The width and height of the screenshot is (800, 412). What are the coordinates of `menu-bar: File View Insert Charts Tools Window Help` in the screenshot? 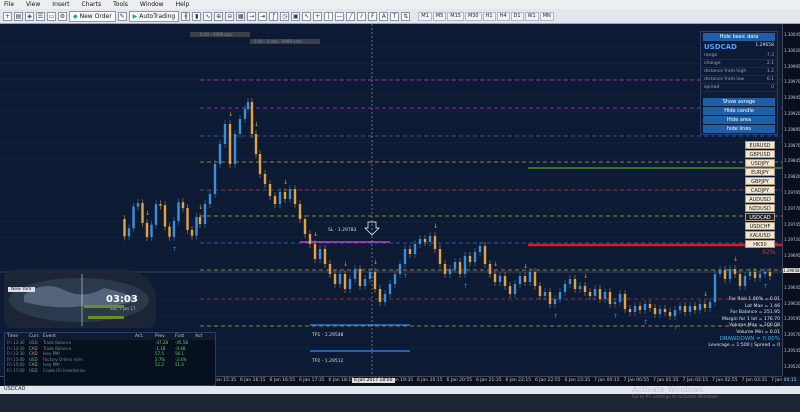 It's located at (400, 4).